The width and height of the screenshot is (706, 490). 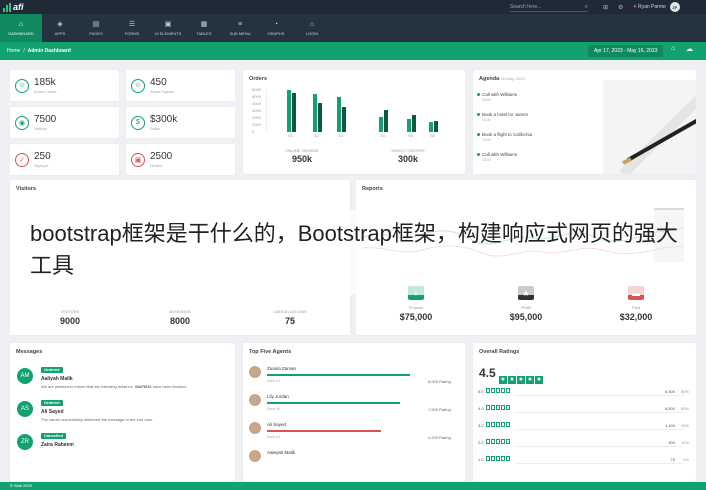 What do you see at coordinates (499, 157) in the screenshot?
I see `agenda-item: Call with Williams 15:00` at bounding box center [499, 157].